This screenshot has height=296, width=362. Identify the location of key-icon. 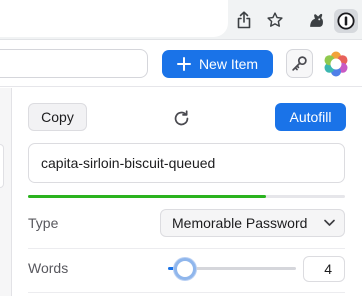
(299, 63).